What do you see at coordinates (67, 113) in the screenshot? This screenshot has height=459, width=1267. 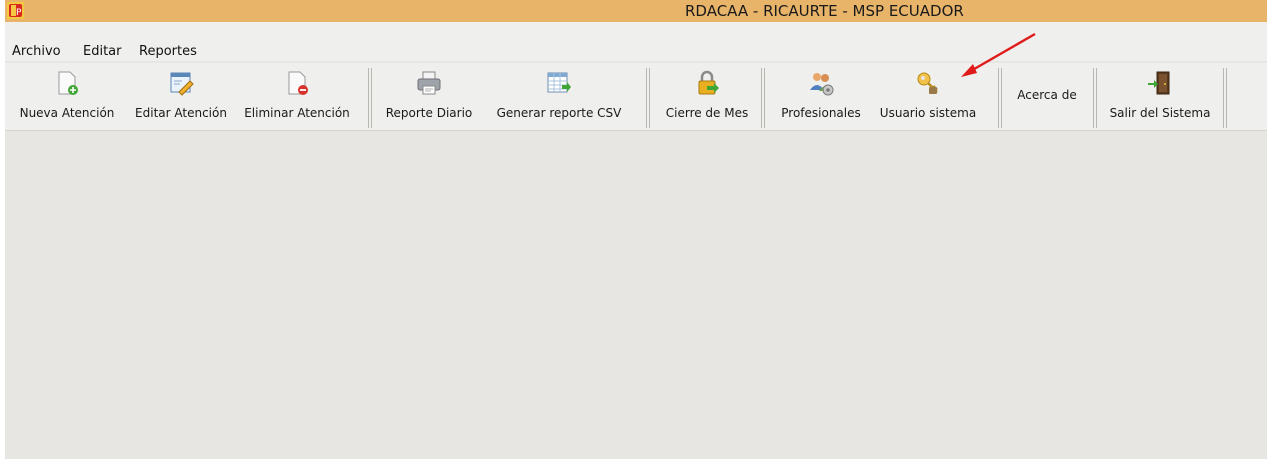 I see `nueva-atencion-label: Nueva Atención` at bounding box center [67, 113].